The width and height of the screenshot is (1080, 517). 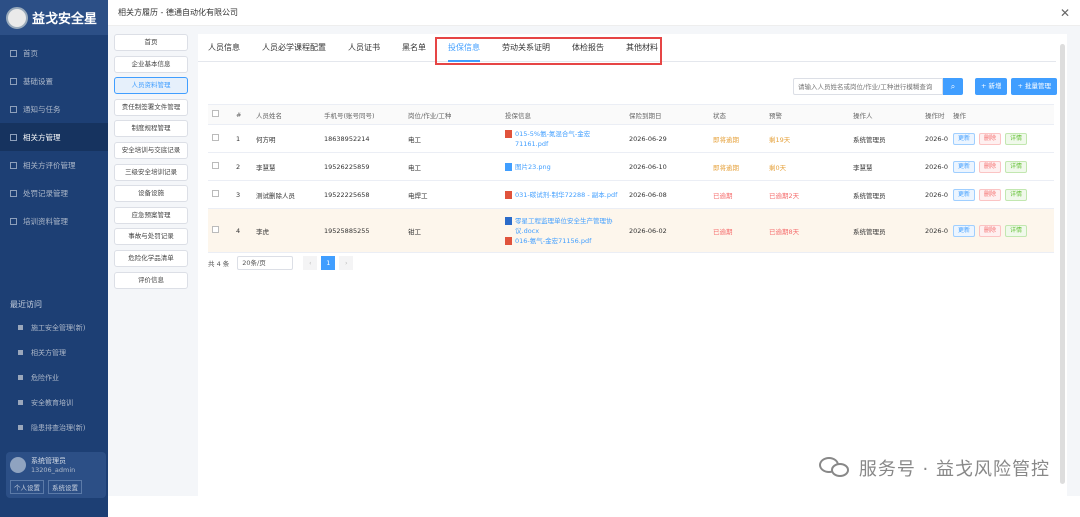 I want to click on left-menu-item: 三级安全培训记录, so click(x=151, y=172).